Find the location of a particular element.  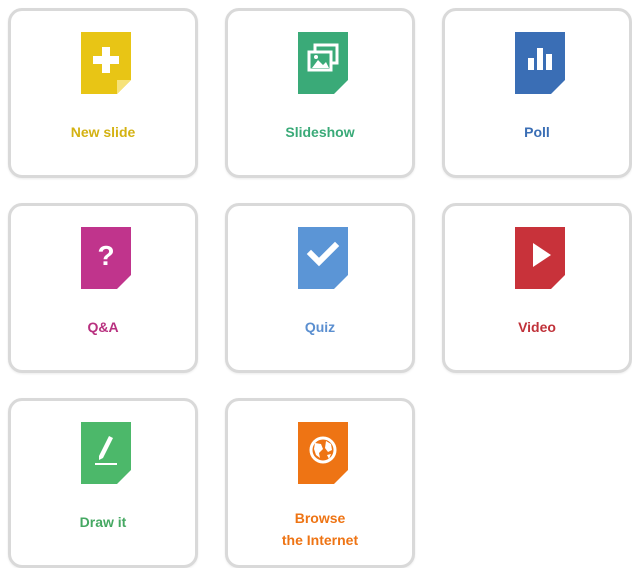

image-stack-icon is located at coordinates (323, 63).